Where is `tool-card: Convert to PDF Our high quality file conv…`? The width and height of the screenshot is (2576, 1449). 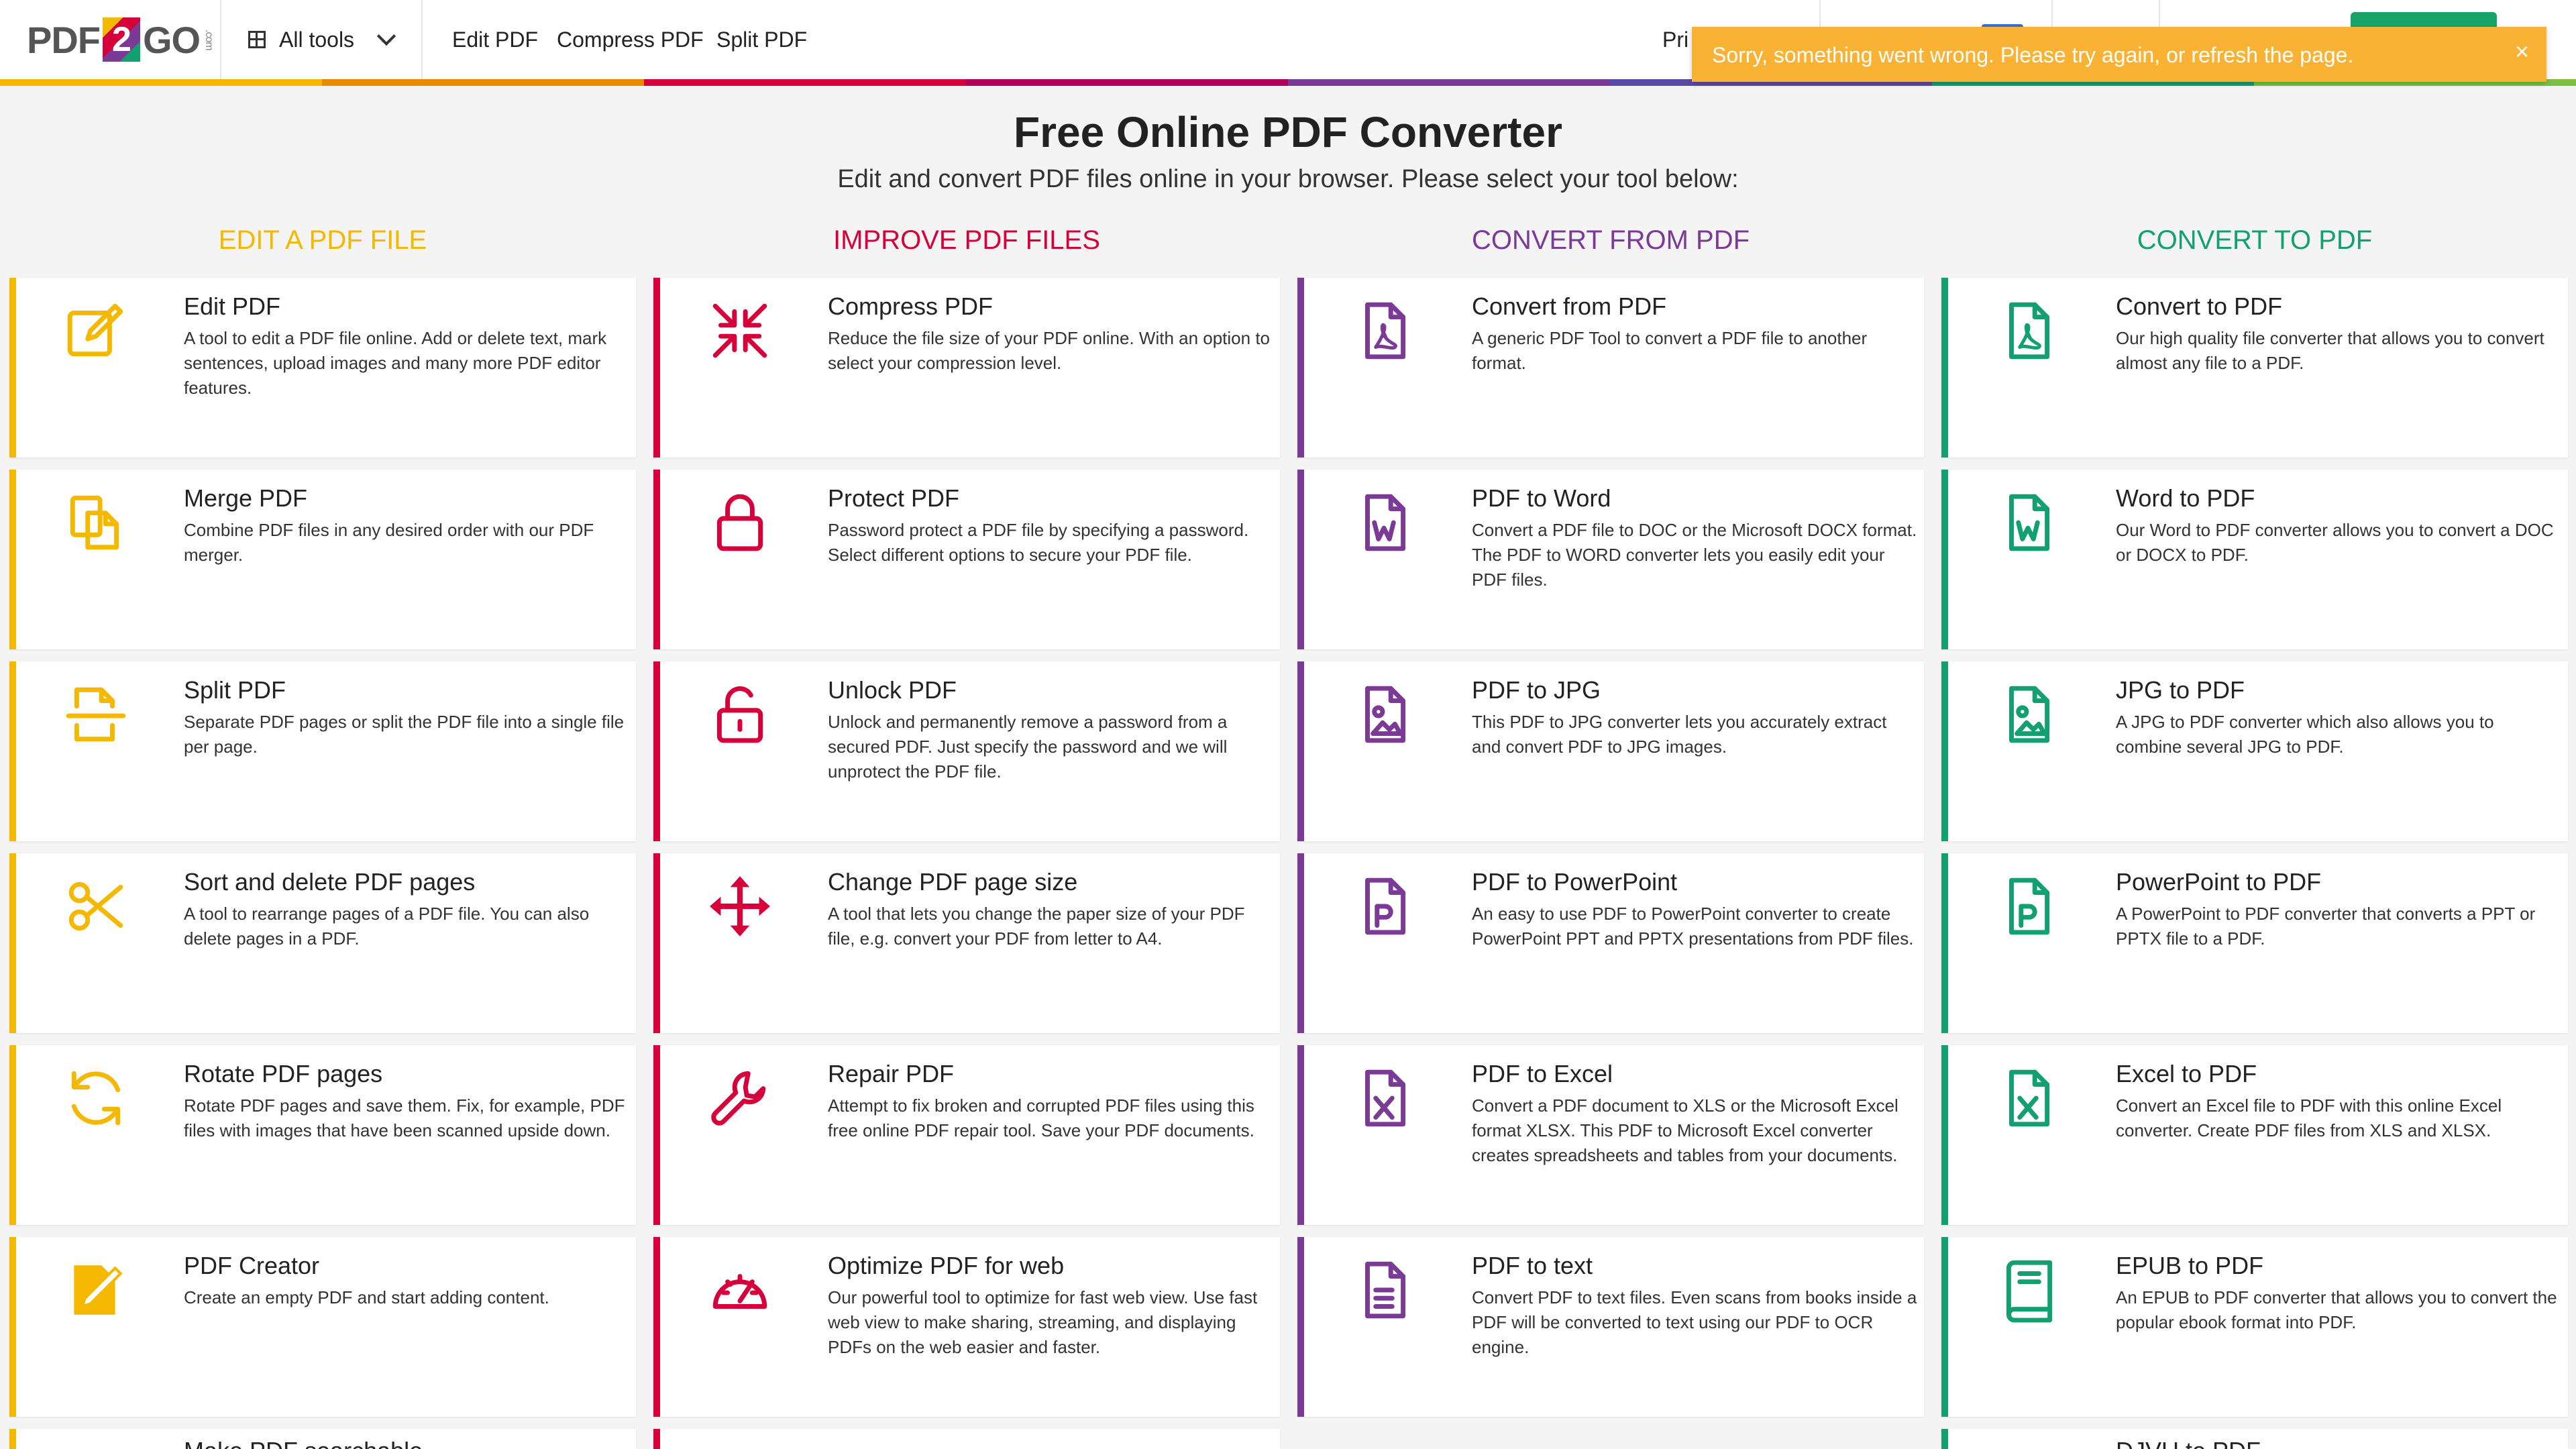
tool-card: Convert to PDF Our high quality file conv… is located at coordinates (2254, 368).